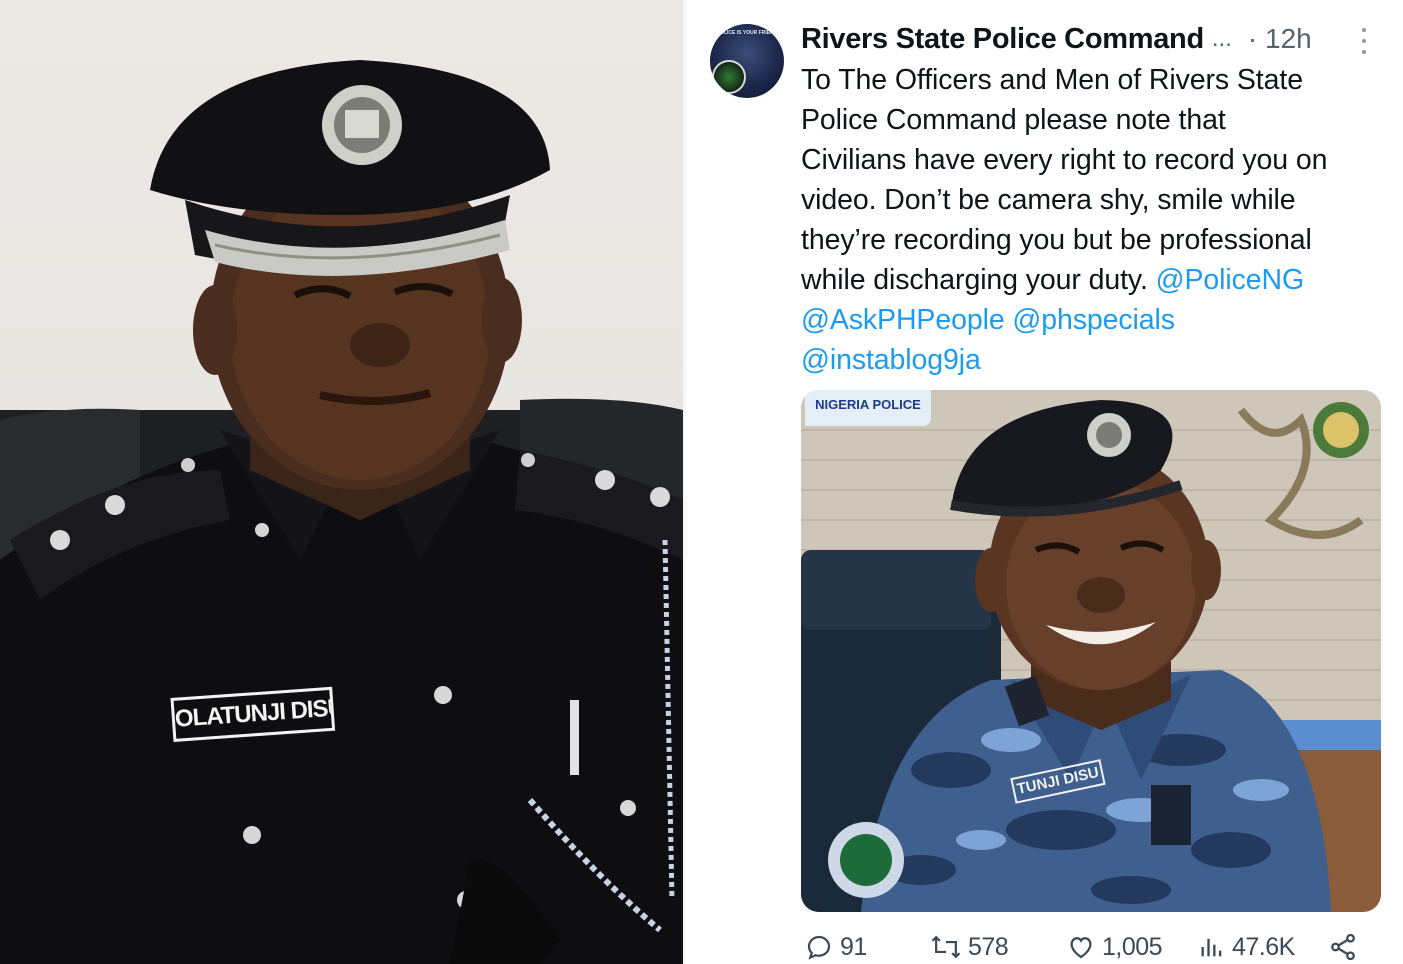  What do you see at coordinates (853, 946) in the screenshot?
I see `reply-count: 91` at bounding box center [853, 946].